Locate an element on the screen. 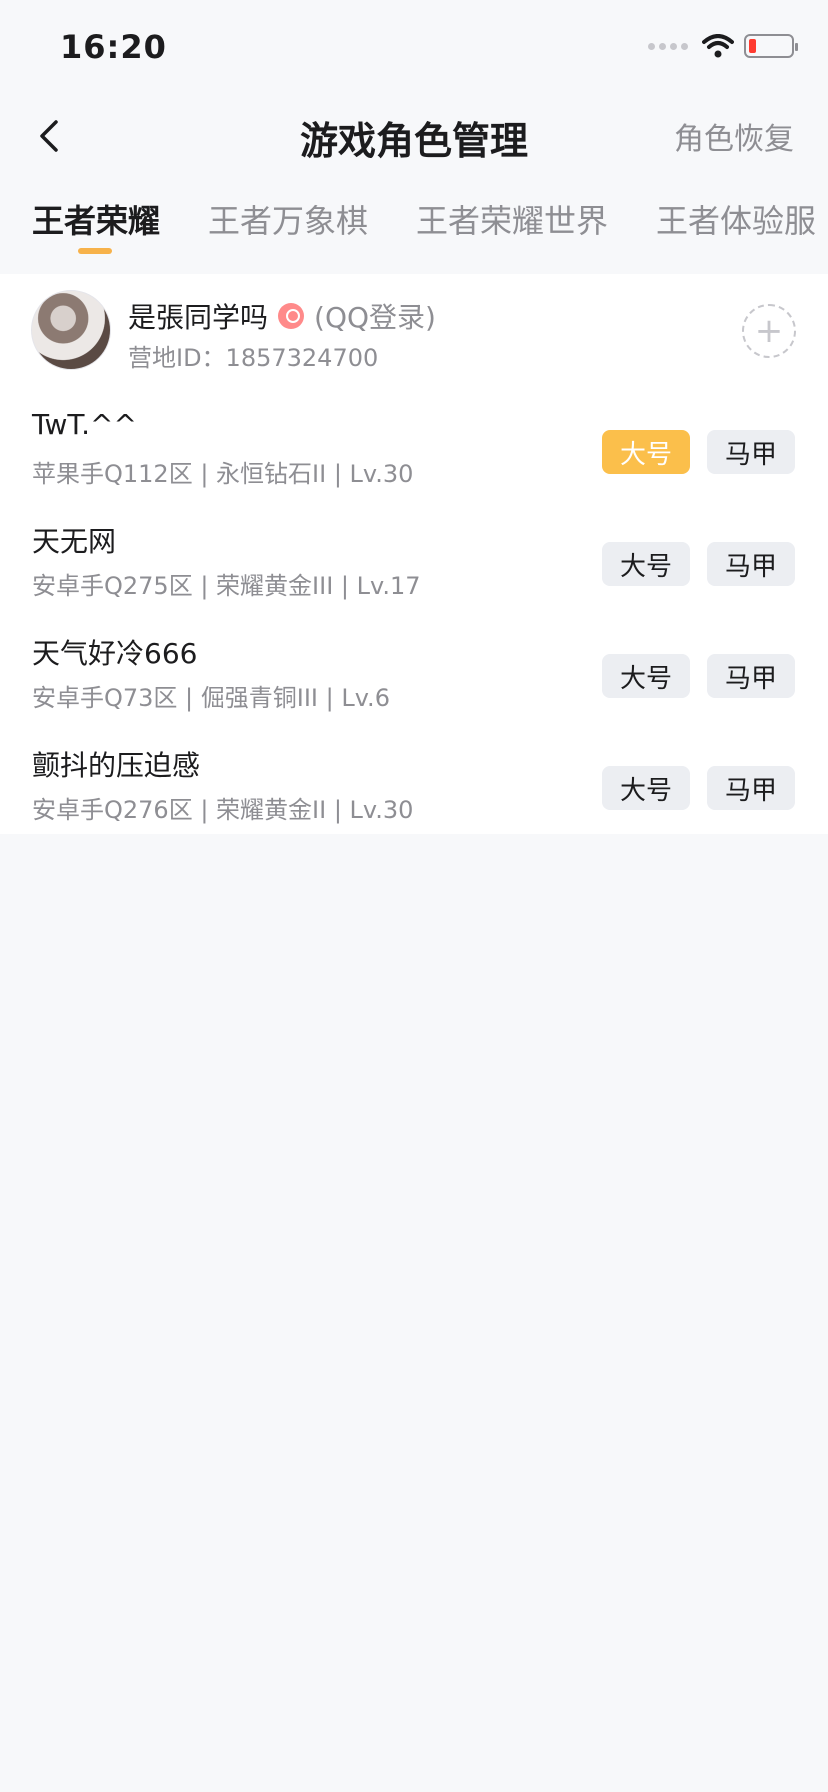  tab-honor-world: 王者荣耀世界 is located at coordinates (512, 219).